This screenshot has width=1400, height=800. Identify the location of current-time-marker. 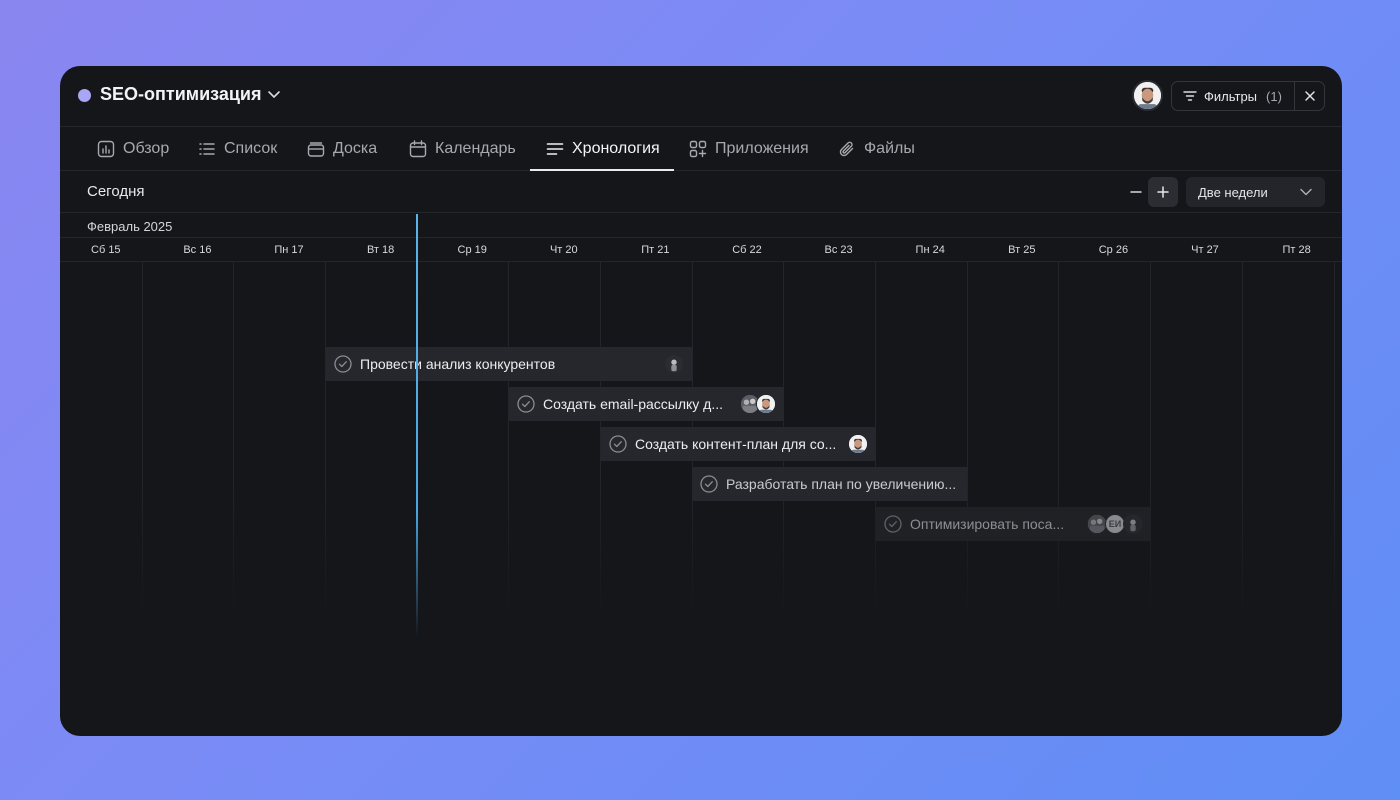
(417, 426).